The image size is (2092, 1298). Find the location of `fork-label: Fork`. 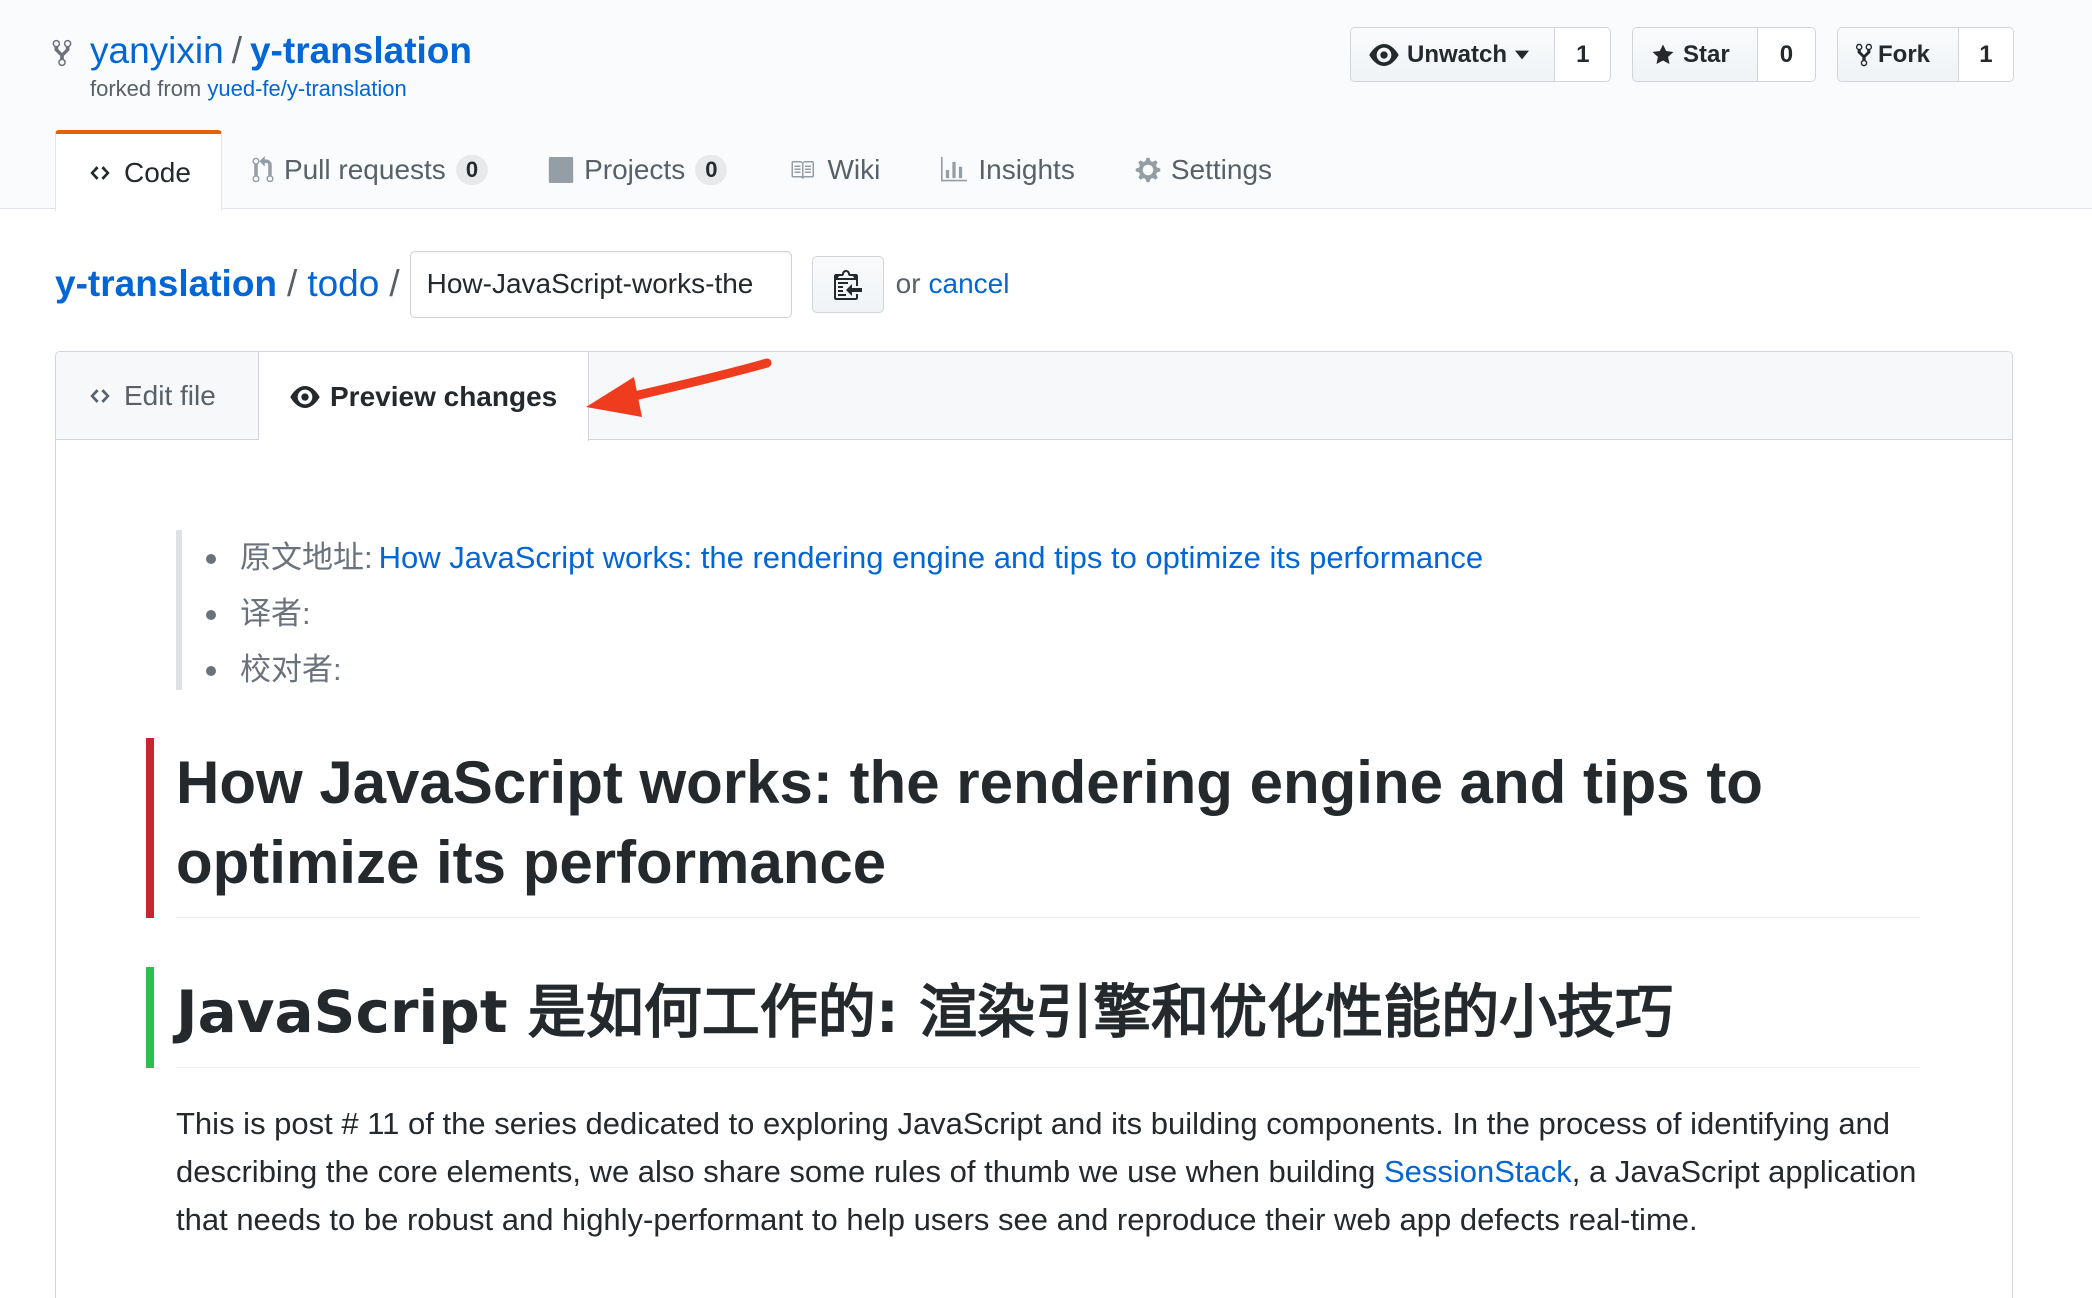

fork-label: Fork is located at coordinates (1904, 54).